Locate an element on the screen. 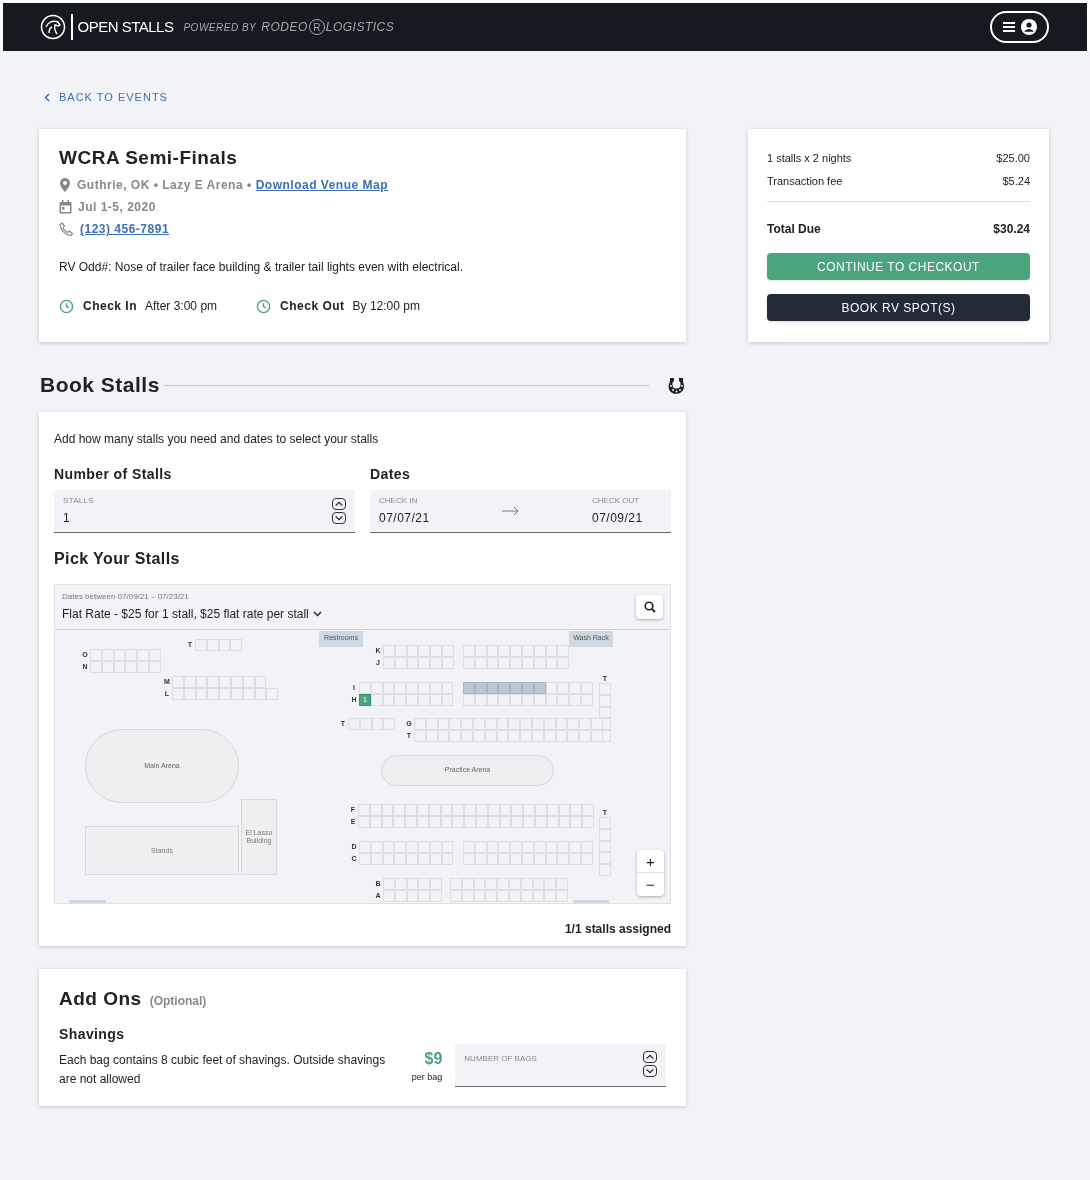  horse-head-icon is located at coordinates (53, 27).